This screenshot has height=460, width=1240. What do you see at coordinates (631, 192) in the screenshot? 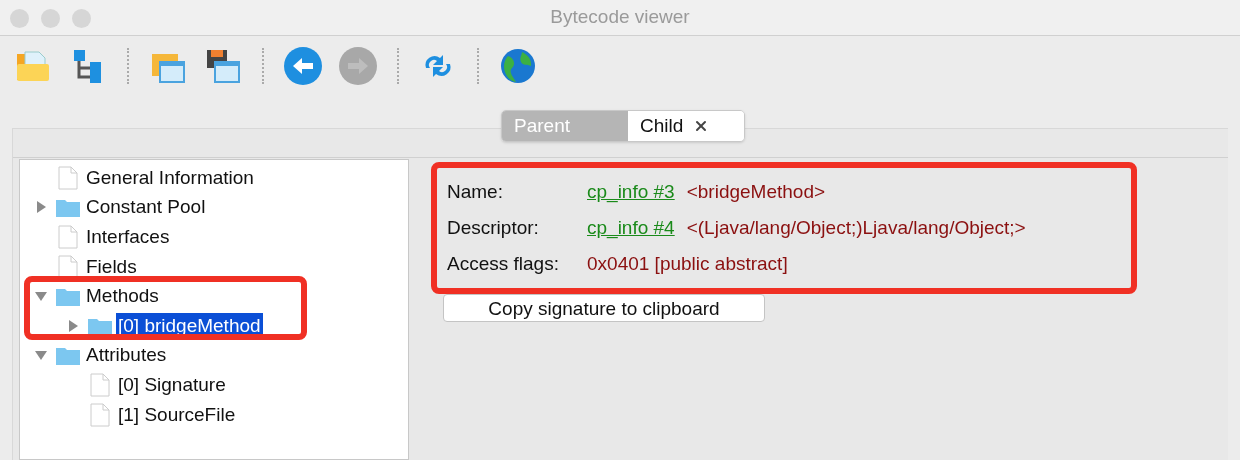
I see `cp-info-link: cp_info #3` at bounding box center [631, 192].